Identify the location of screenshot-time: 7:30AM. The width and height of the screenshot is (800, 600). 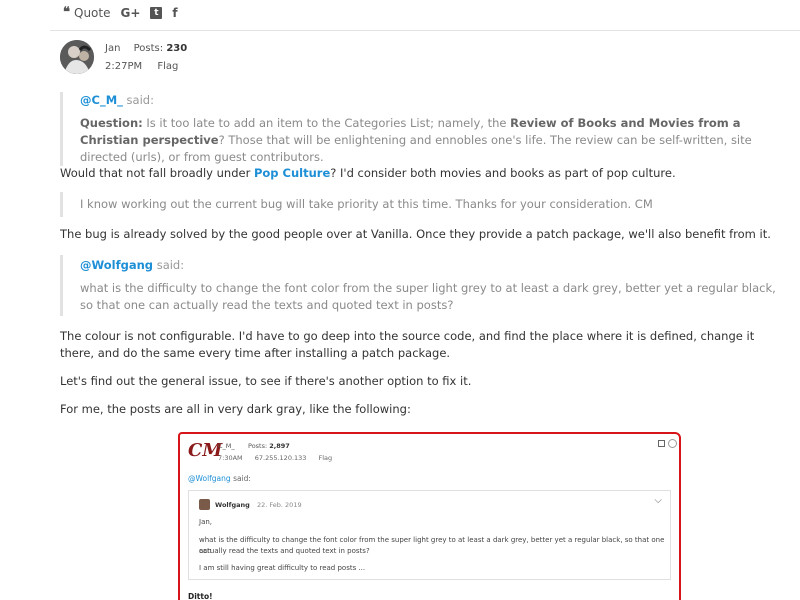
(230, 458).